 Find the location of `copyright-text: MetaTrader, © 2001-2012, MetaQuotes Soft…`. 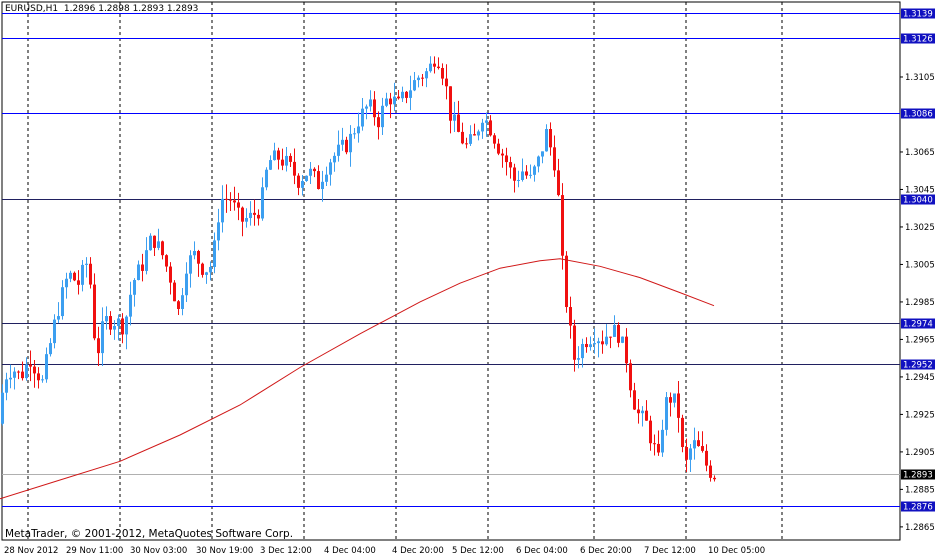

copyright-text: MetaTrader, © 2001-2012, MetaQuotes Soft… is located at coordinates (149, 534).